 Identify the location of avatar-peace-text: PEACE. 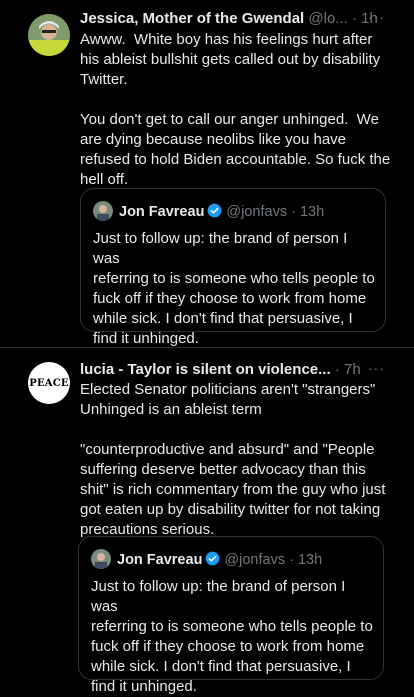
(49, 383).